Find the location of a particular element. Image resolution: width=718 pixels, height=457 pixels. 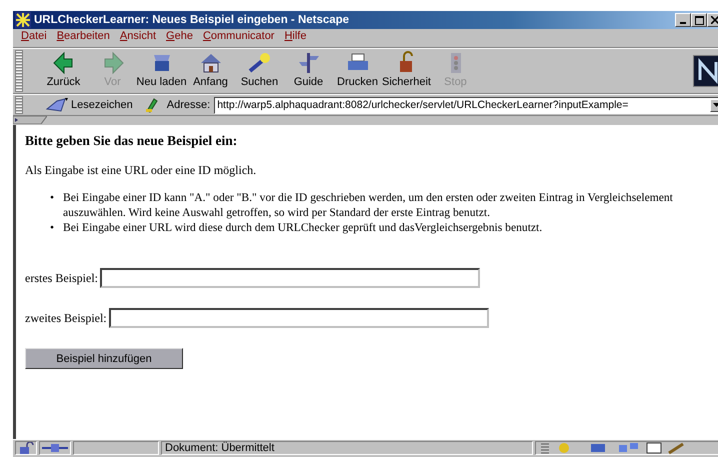

lock-icon is located at coordinates (26, 448).